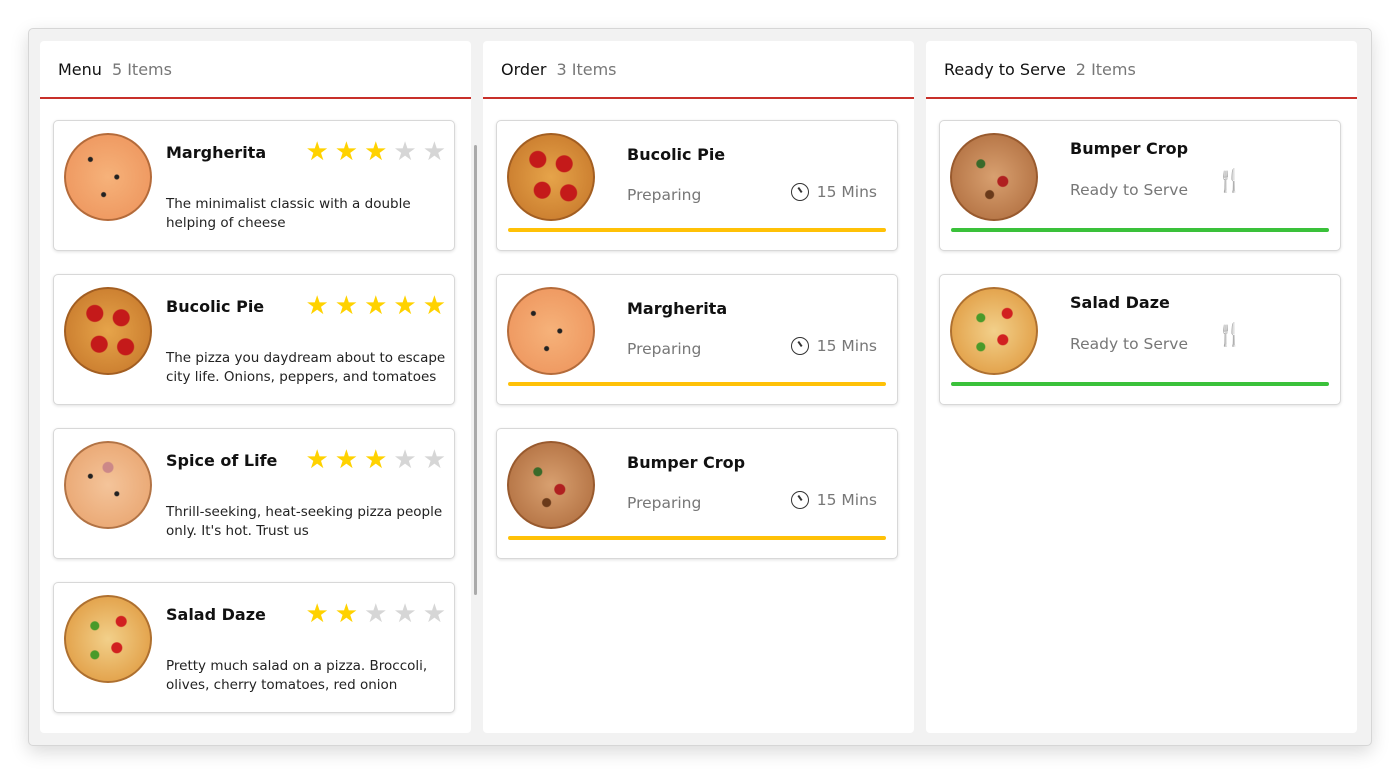 The width and height of the screenshot is (1400, 774). What do you see at coordinates (698, 70) in the screenshot?
I see `order-header: Order 3 Items` at bounding box center [698, 70].